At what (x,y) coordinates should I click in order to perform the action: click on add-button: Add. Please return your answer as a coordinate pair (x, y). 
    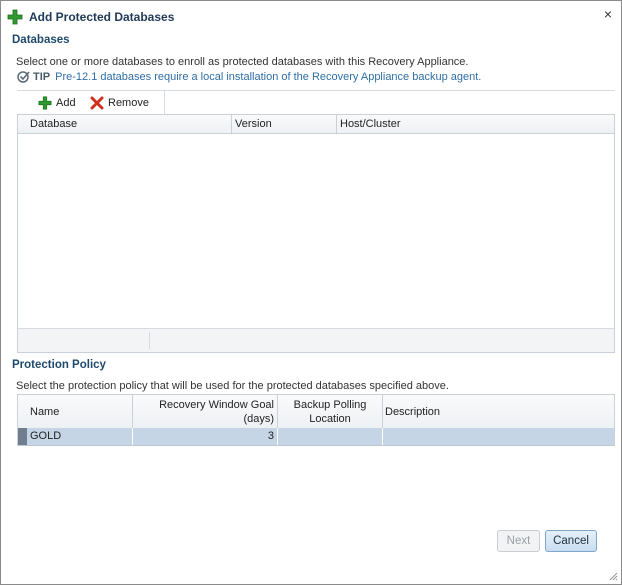
    Looking at the image, I should click on (57, 102).